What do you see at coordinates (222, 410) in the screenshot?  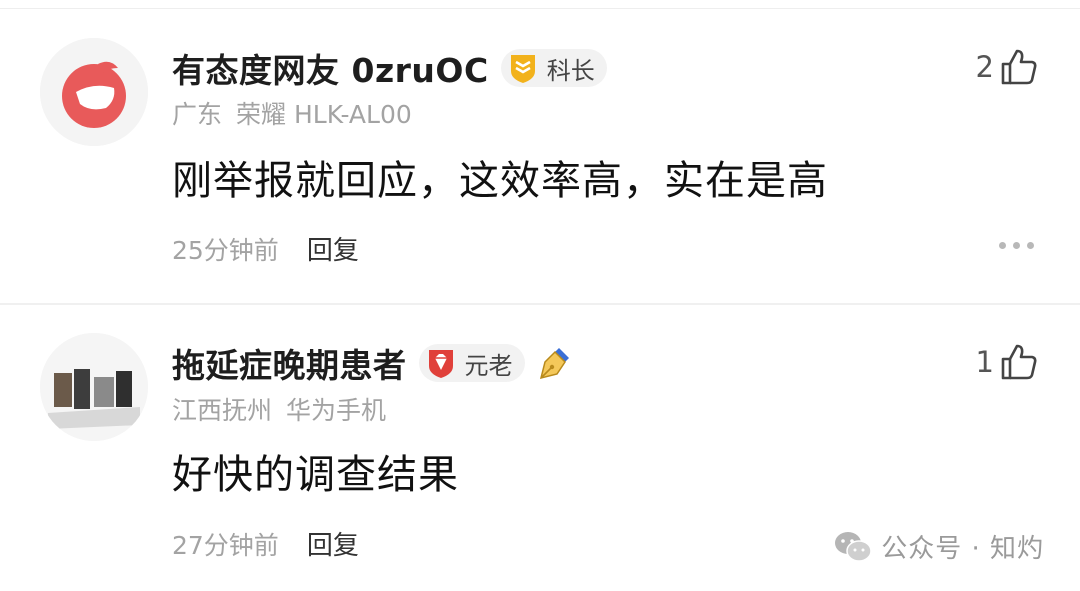 I see `location: 江西抚州` at bounding box center [222, 410].